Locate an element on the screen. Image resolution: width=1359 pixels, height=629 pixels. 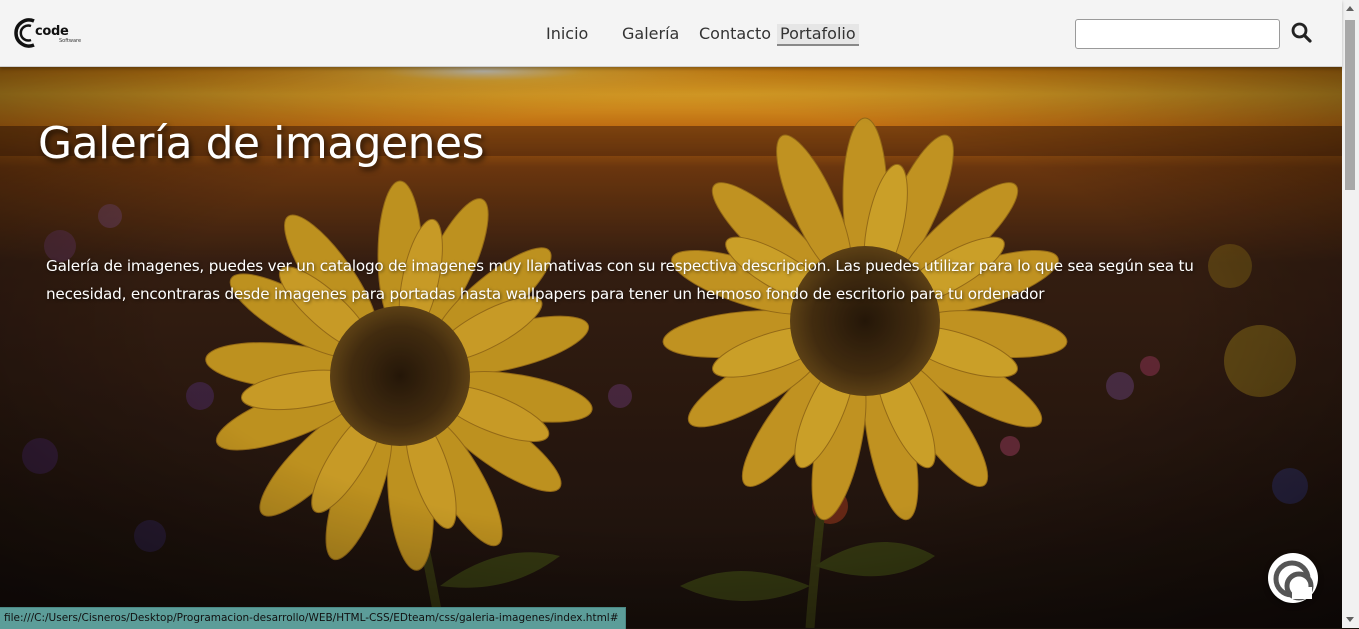
scrollbar is located at coordinates (1350, 314).